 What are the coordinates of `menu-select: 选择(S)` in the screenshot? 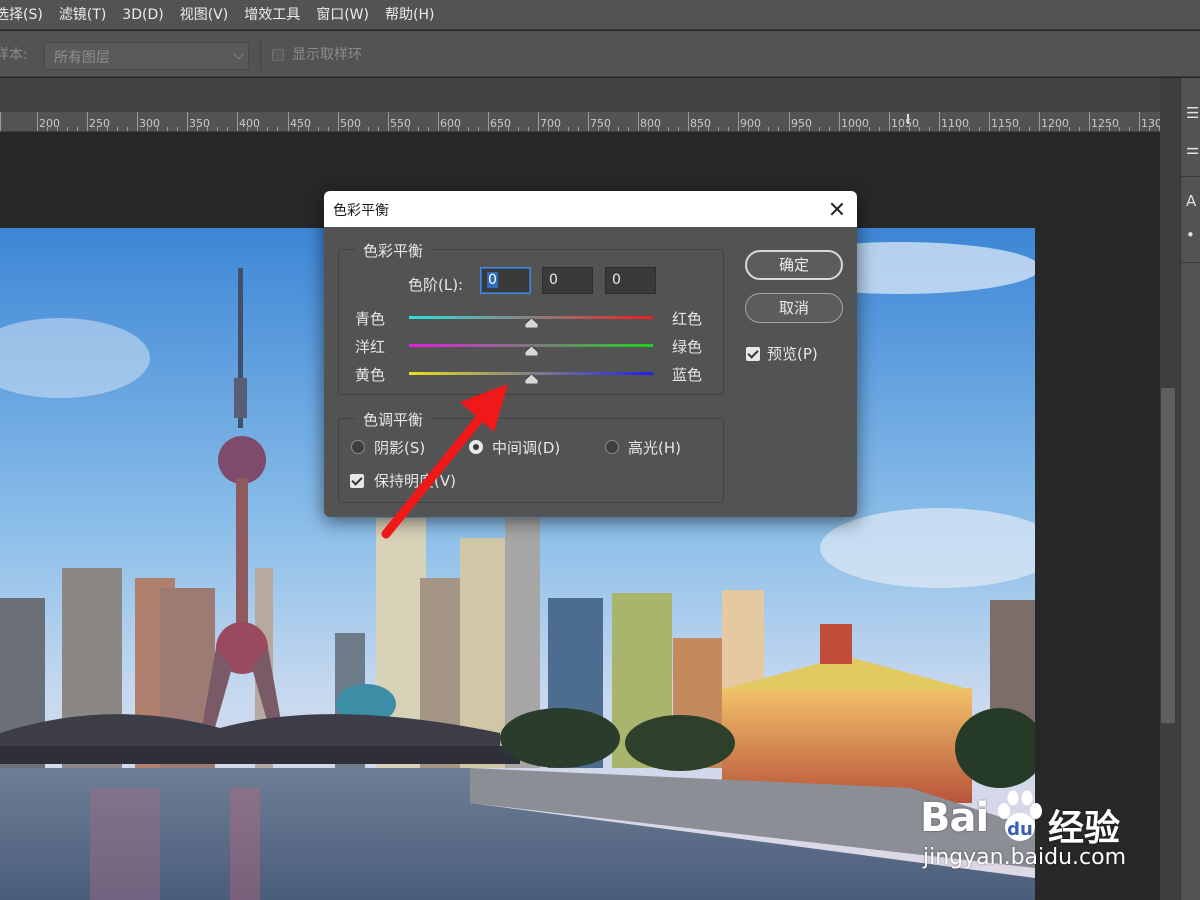 It's located at (25, 15).